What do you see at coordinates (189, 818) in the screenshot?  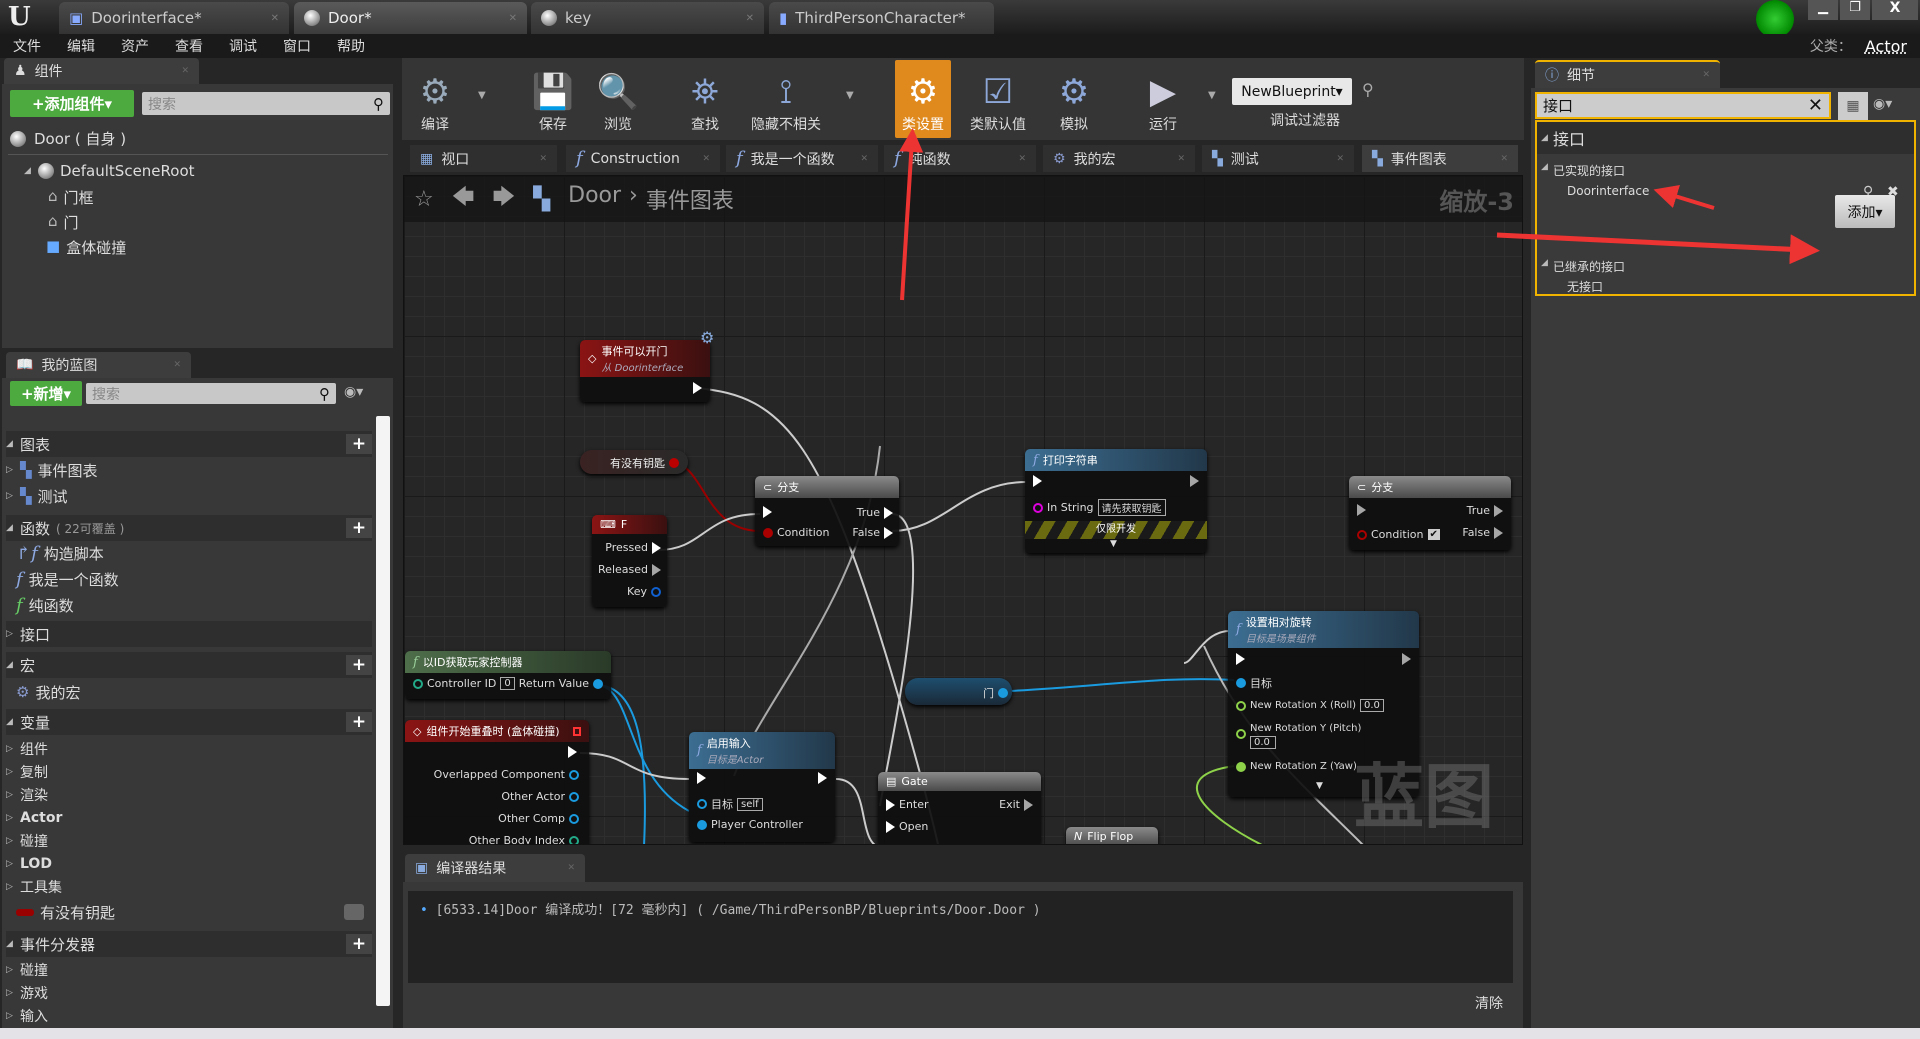 I see `variable-category: ▷ Actor` at bounding box center [189, 818].